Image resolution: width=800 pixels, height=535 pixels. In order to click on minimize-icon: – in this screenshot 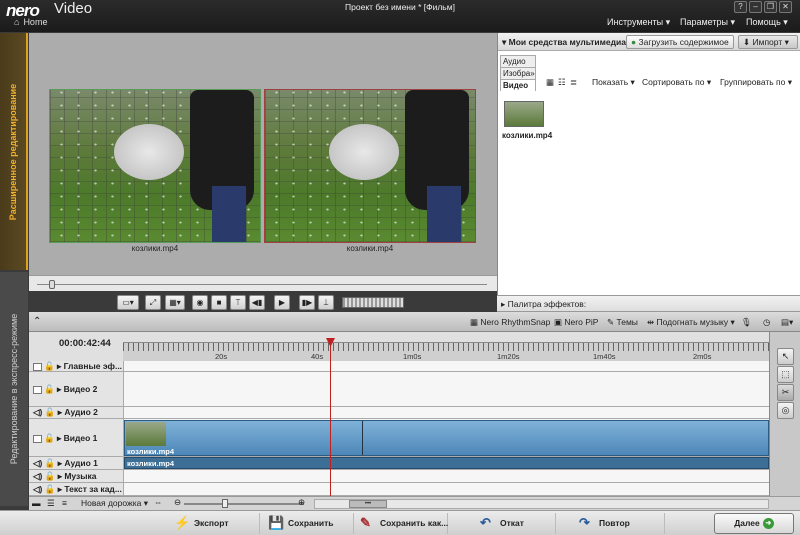, I will do `click(755, 7)`.